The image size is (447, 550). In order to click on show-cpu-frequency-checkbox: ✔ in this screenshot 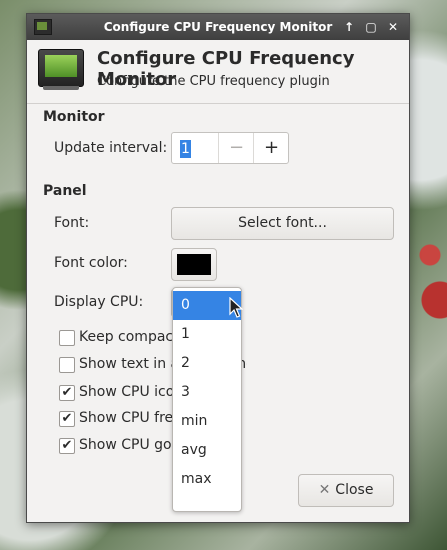, I will do `click(67, 419)`.